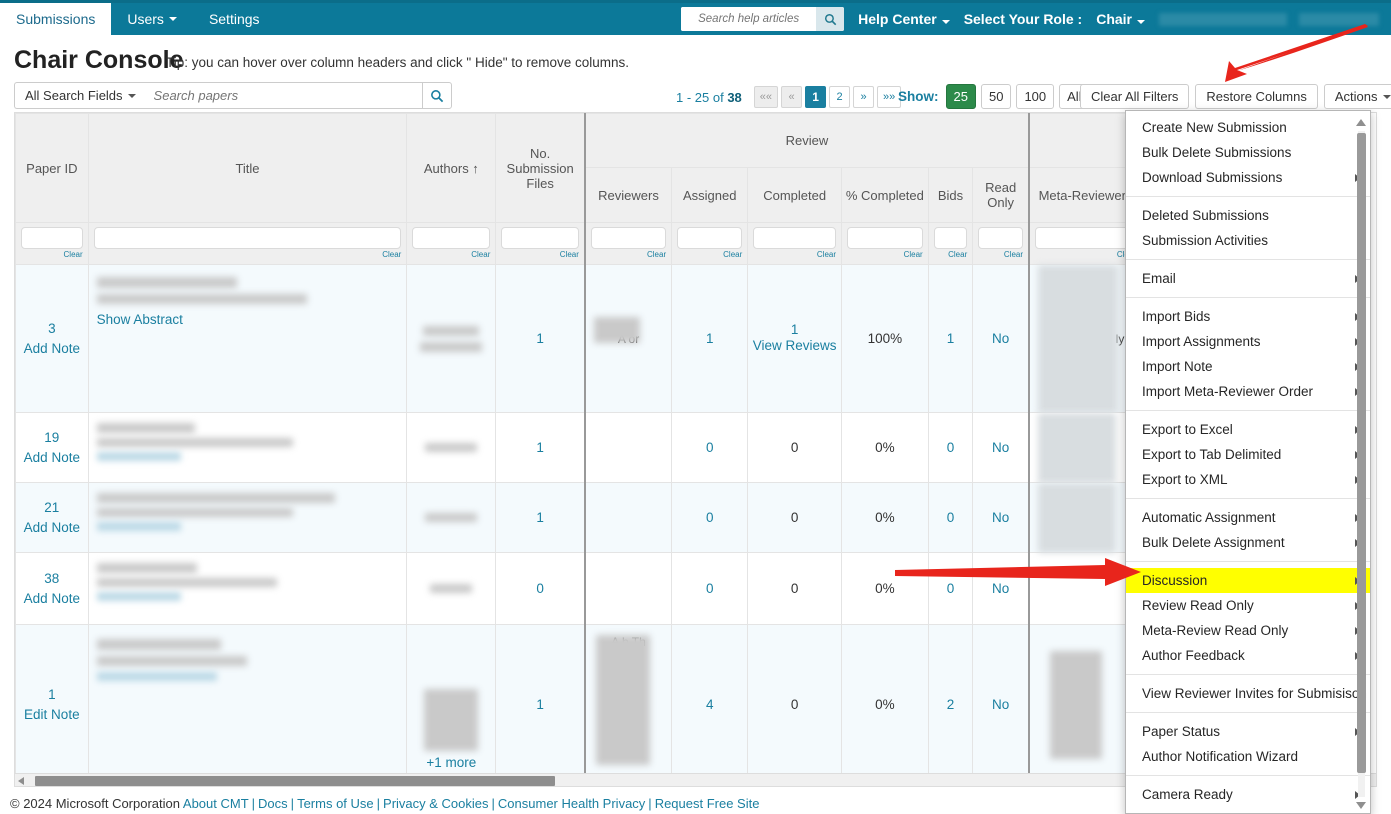 This screenshot has width=1391, height=814. Describe the element at coordinates (234, 19) in the screenshot. I see `nav-tab-settings: Settings` at that location.